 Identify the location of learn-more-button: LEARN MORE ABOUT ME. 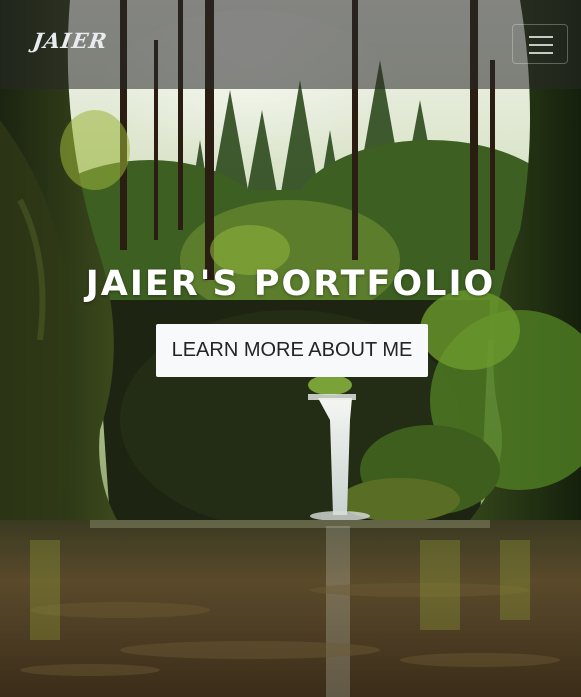
(292, 350).